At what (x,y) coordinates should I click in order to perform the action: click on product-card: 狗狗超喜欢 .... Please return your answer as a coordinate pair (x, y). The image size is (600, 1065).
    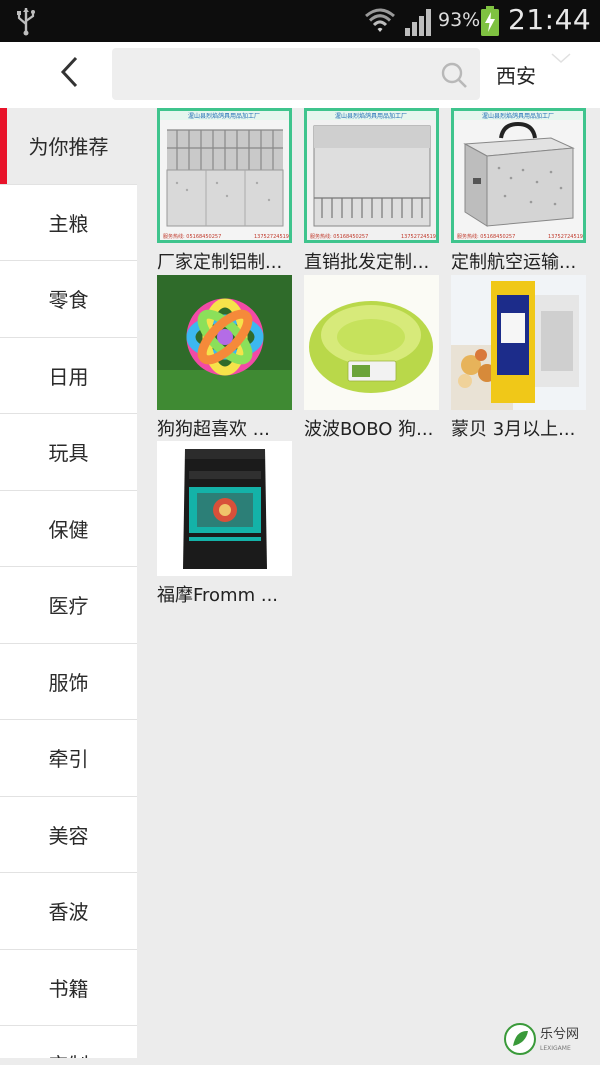
    Looking at the image, I should click on (224, 358).